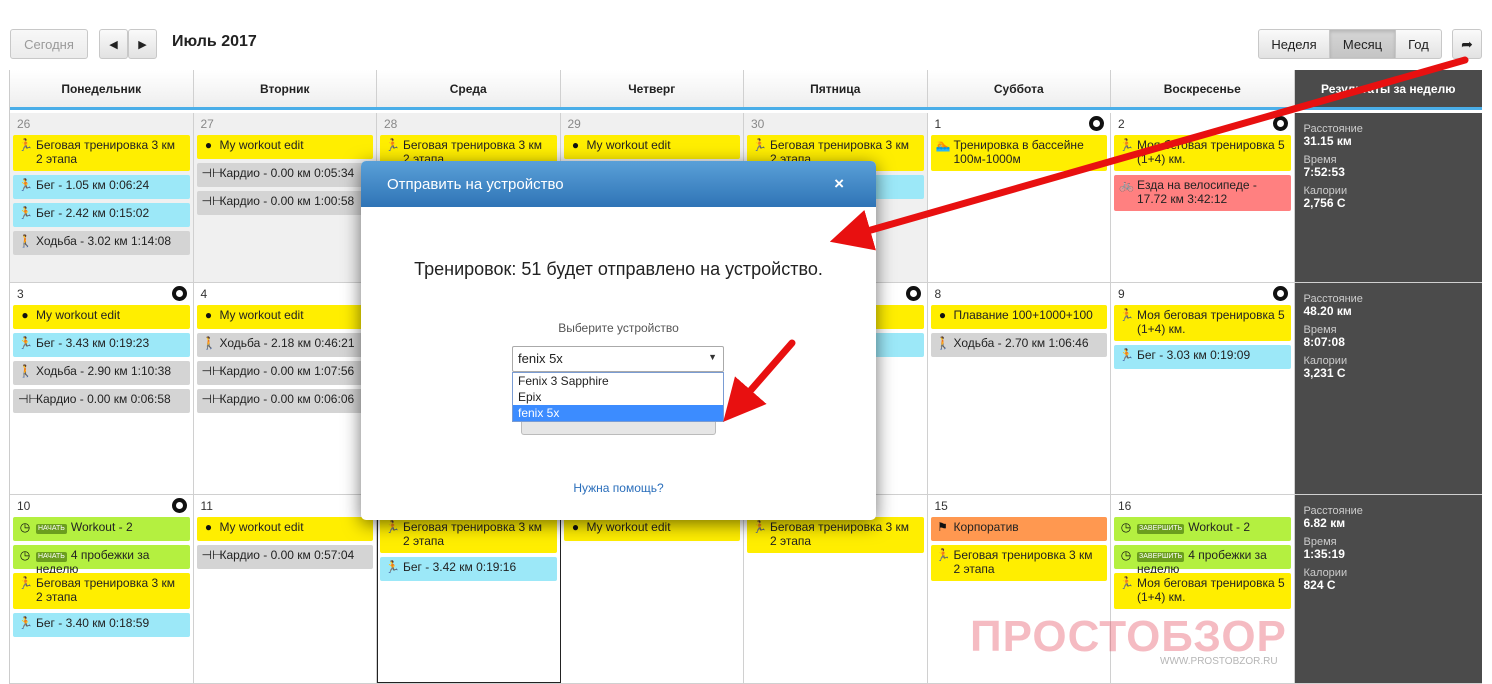  What do you see at coordinates (1327, 311) in the screenshot?
I see `summary-distance-value: 48.20 км` at bounding box center [1327, 311].